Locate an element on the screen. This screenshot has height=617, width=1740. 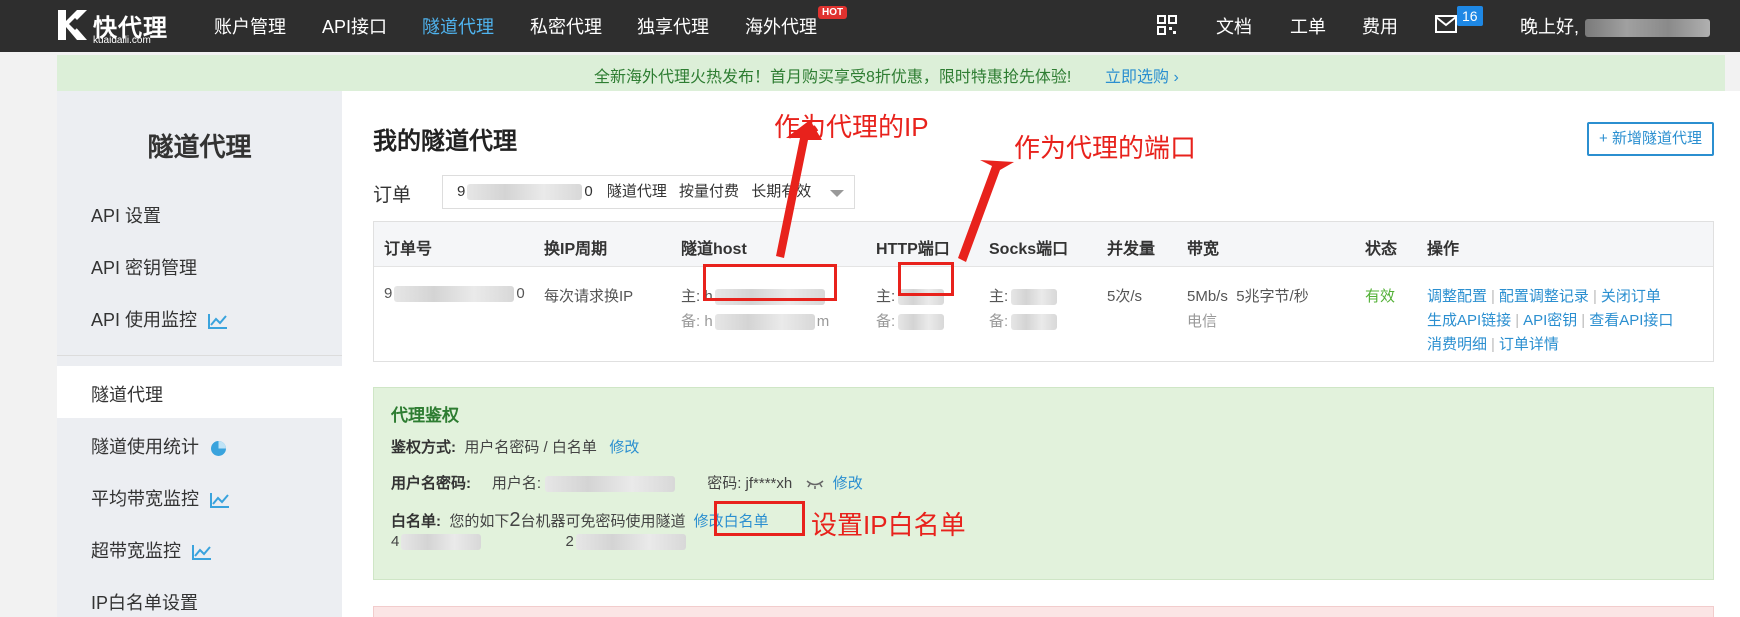
site-logo: 快代理 kuaidaili.com is located at coordinates (120, 26).